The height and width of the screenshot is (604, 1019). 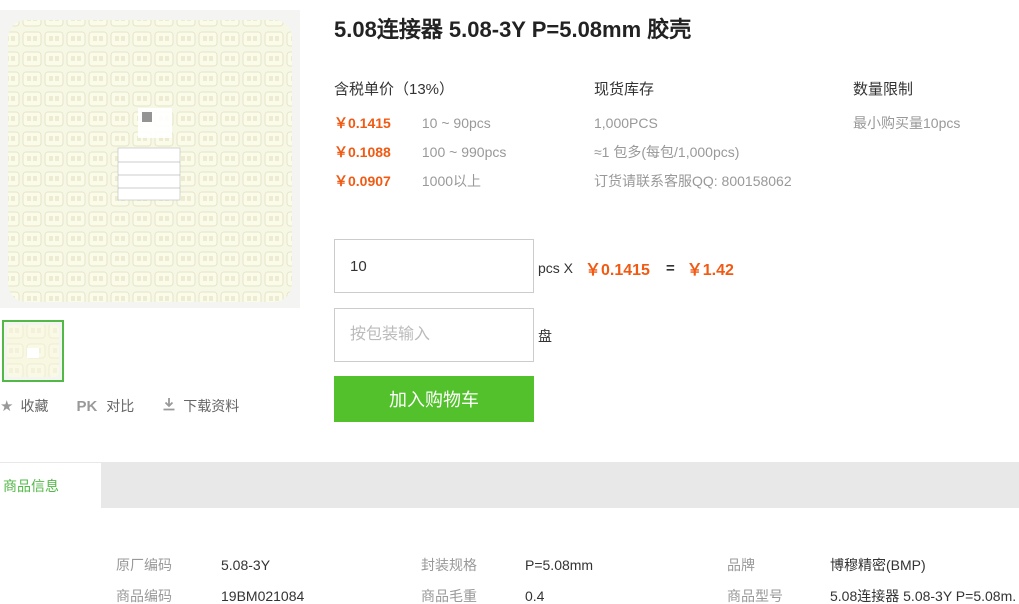 I want to click on unit-label: pcs X, so click(x=556, y=268).